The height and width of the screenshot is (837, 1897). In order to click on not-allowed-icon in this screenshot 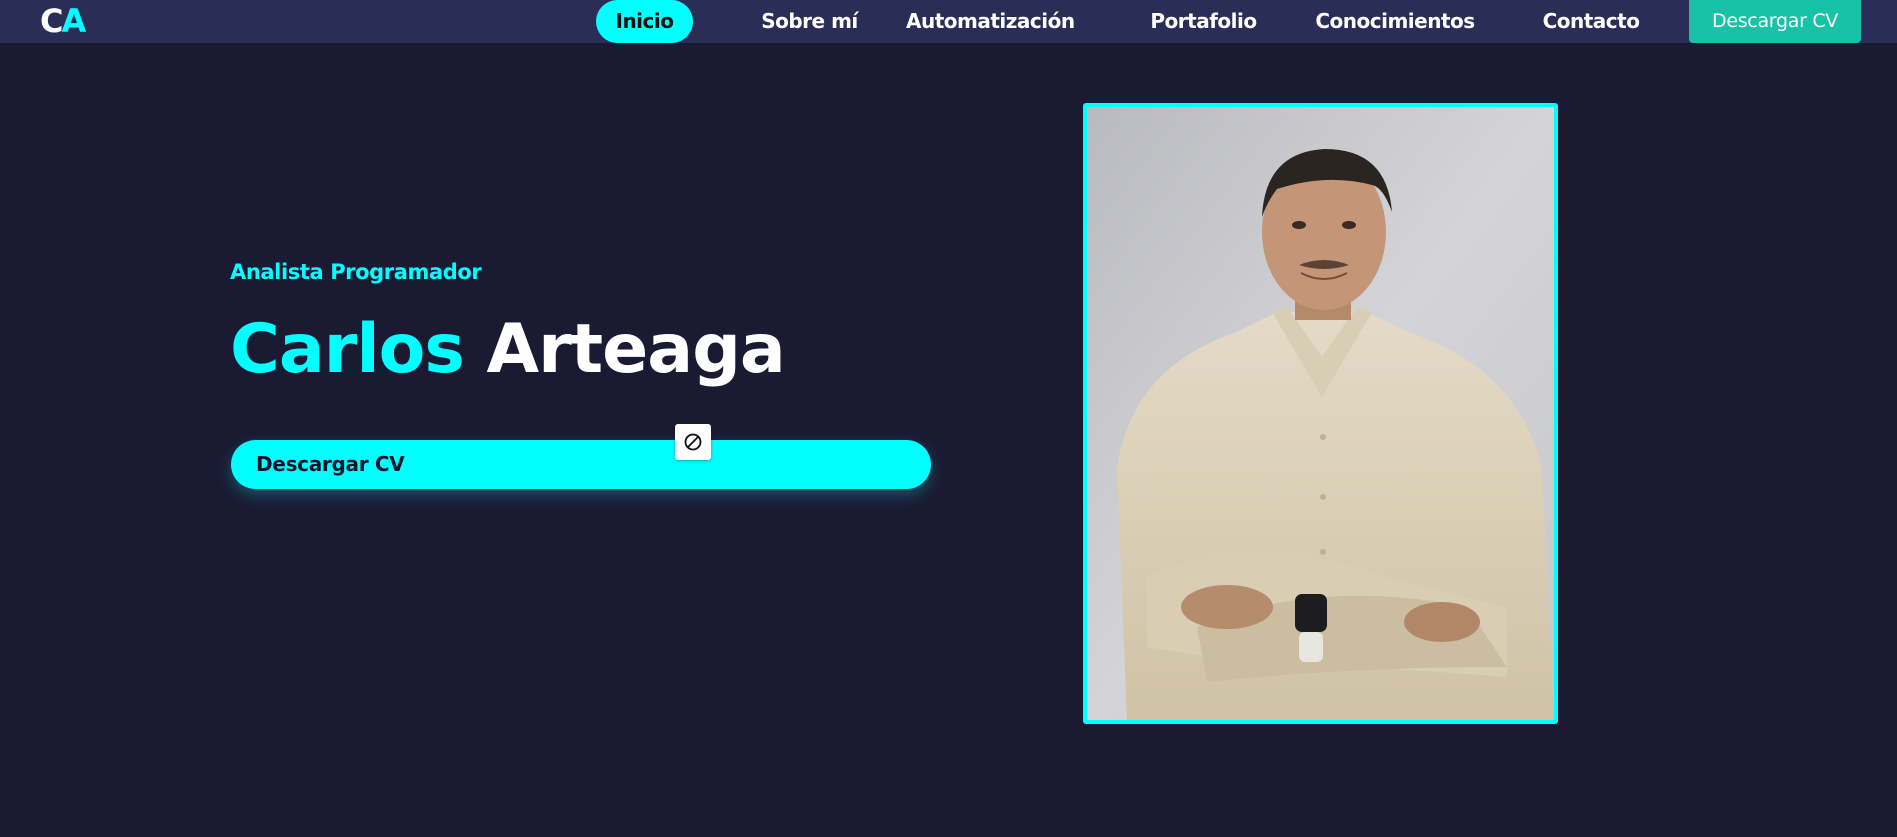, I will do `click(693, 442)`.